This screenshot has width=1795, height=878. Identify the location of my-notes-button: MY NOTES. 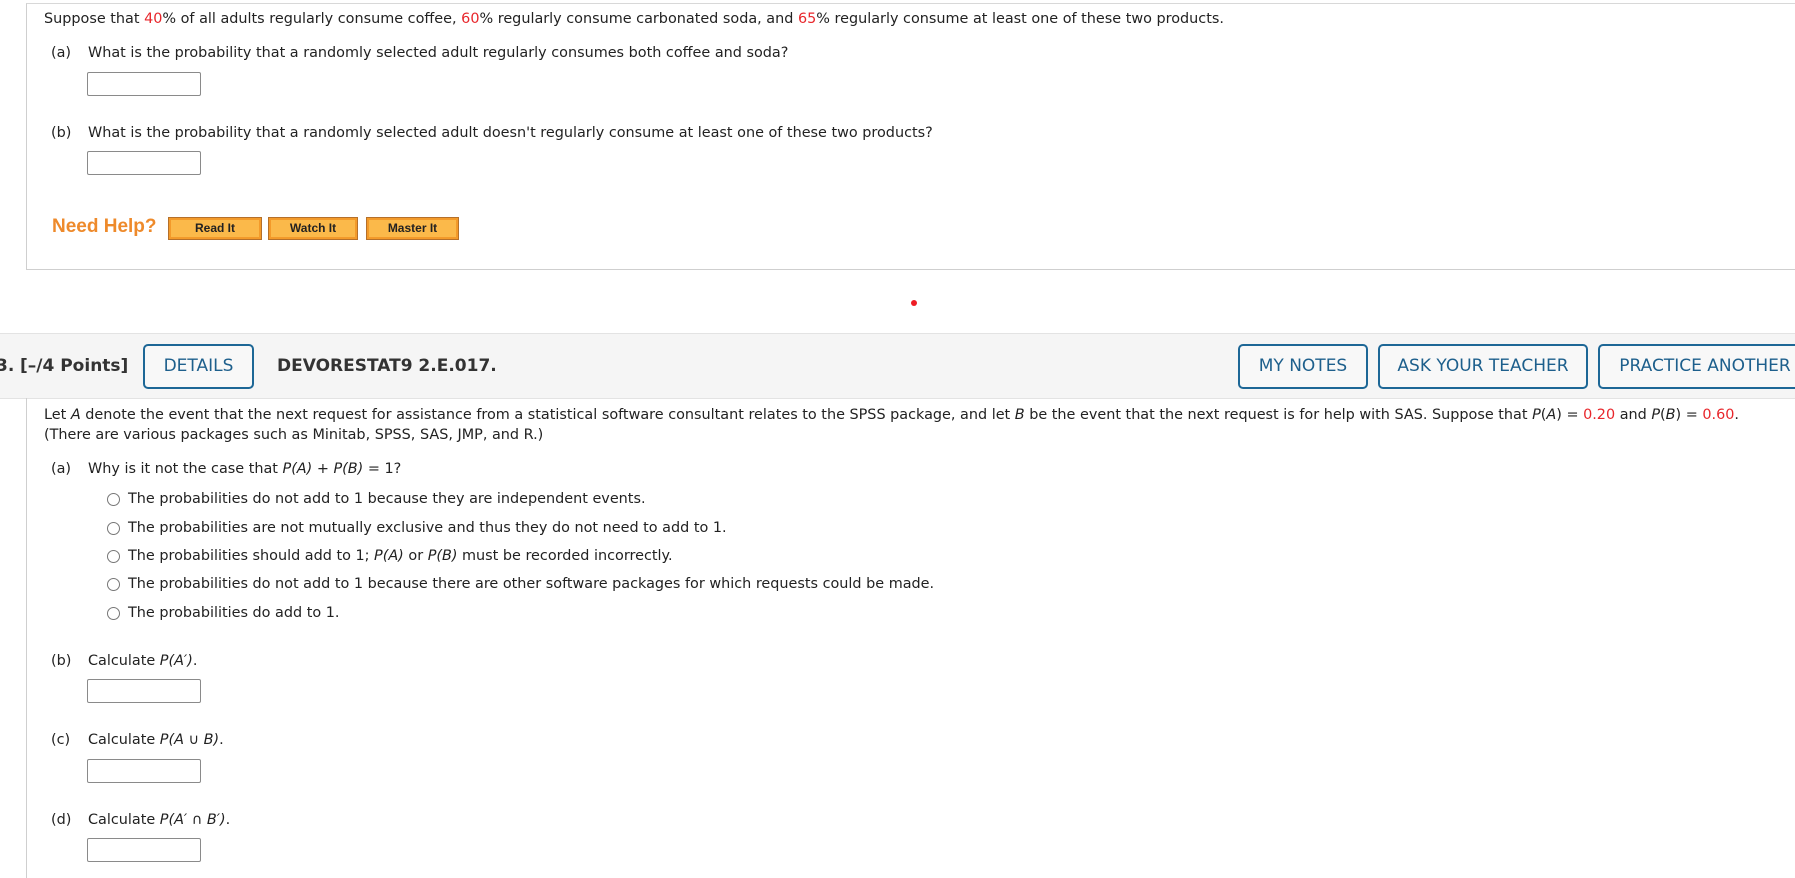
(1303, 366).